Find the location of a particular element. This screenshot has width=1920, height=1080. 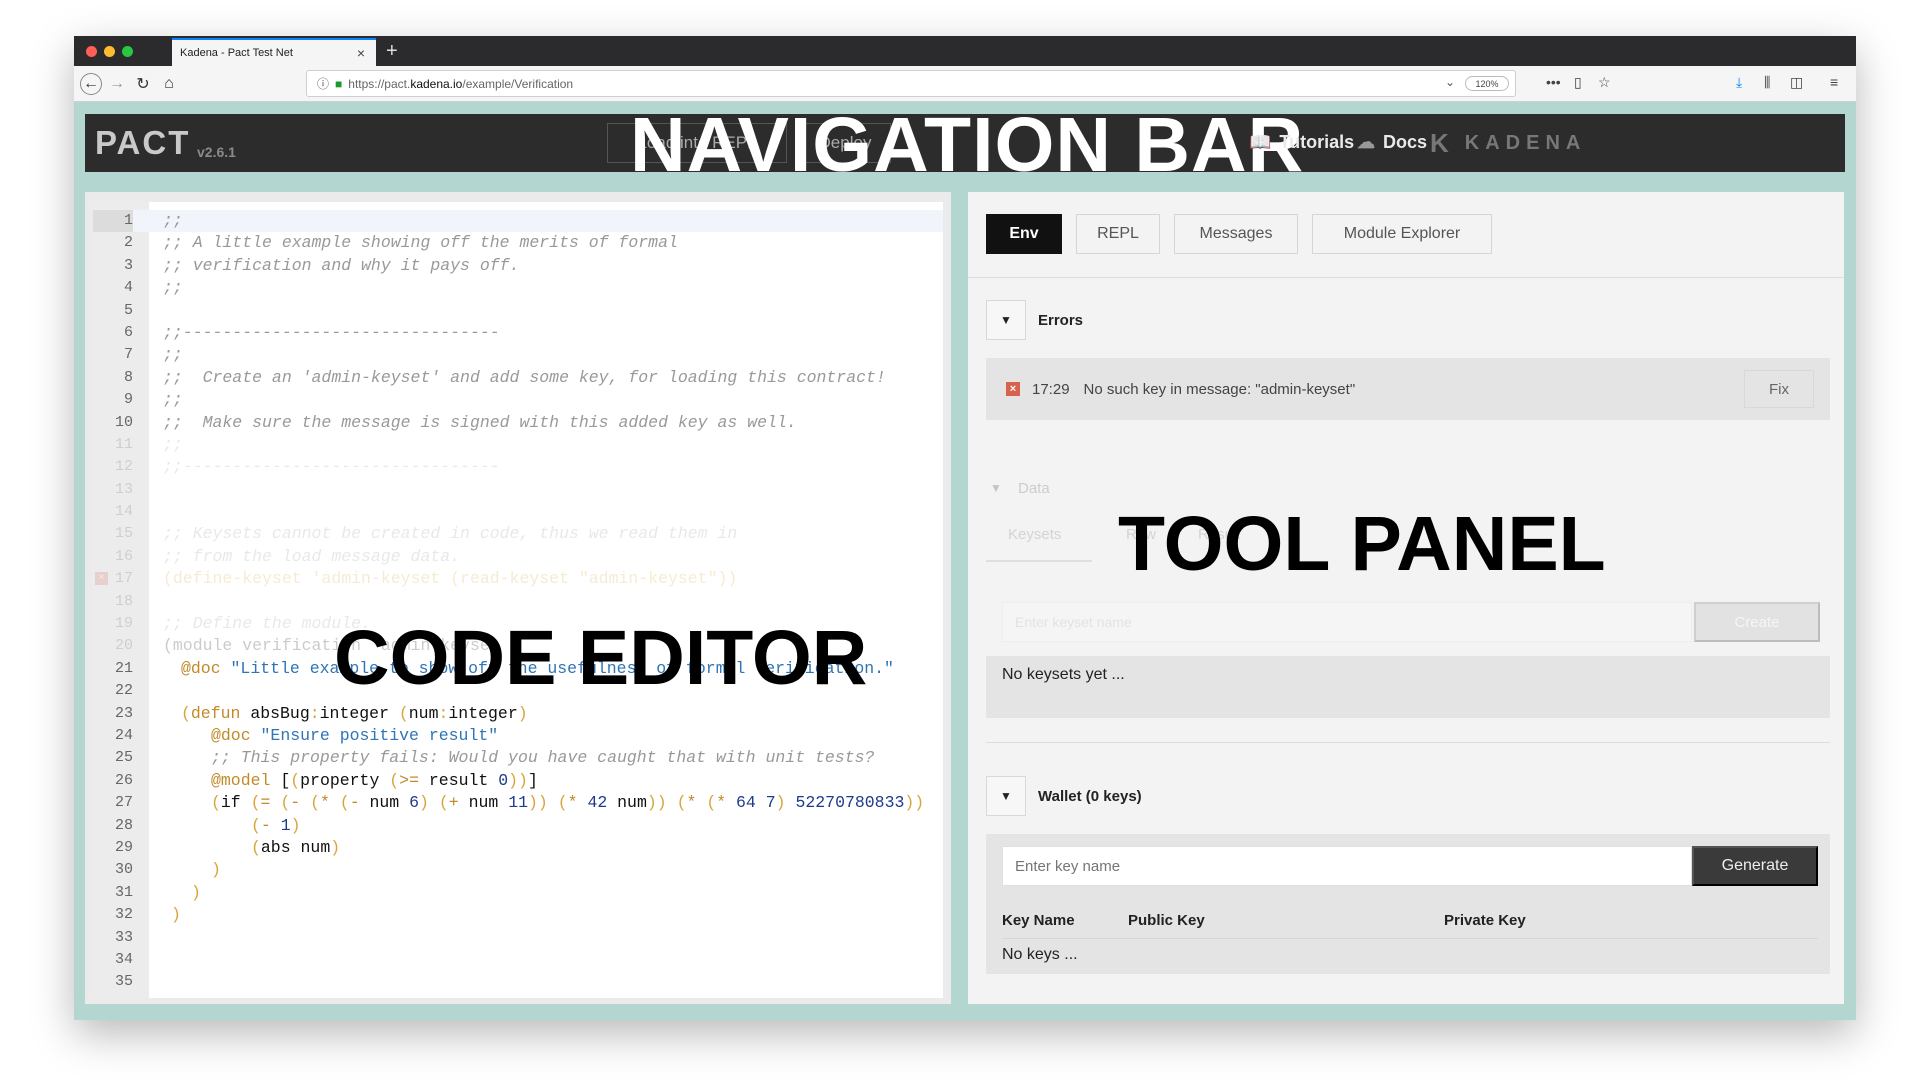

code-line: 29 (abs num) is located at coordinates (518, 848).